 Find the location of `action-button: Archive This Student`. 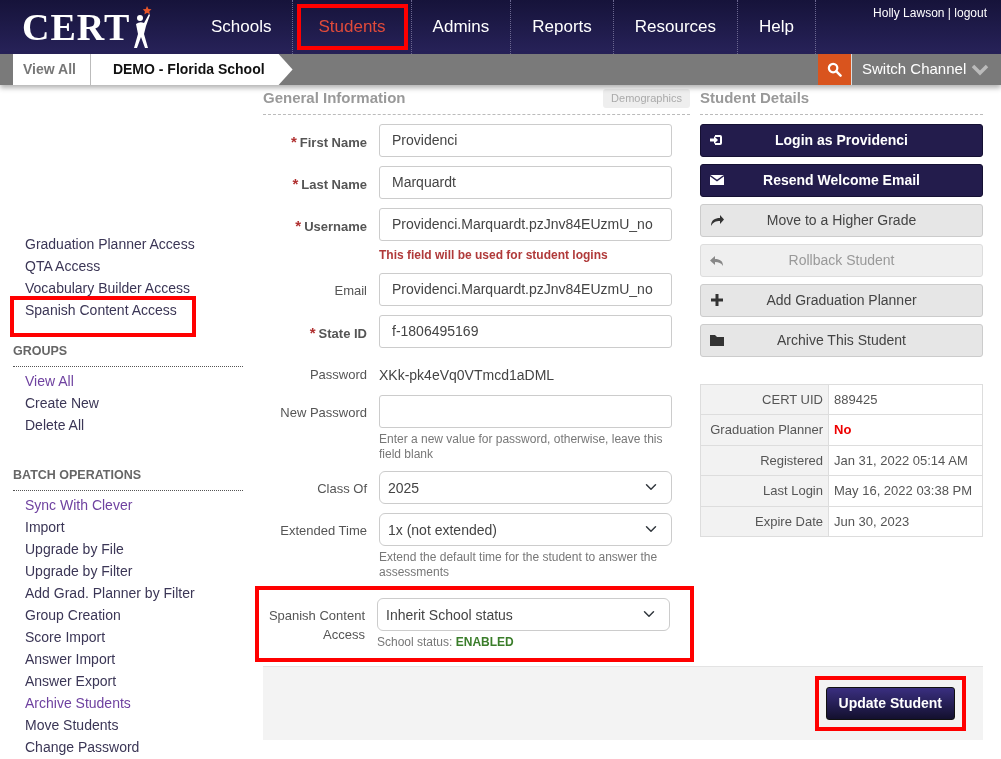

action-button: Archive This Student is located at coordinates (841, 340).